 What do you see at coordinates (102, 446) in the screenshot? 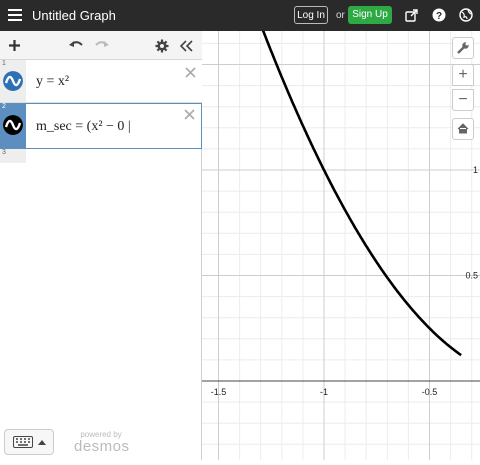
I see `desmos-brand: desmos` at bounding box center [102, 446].